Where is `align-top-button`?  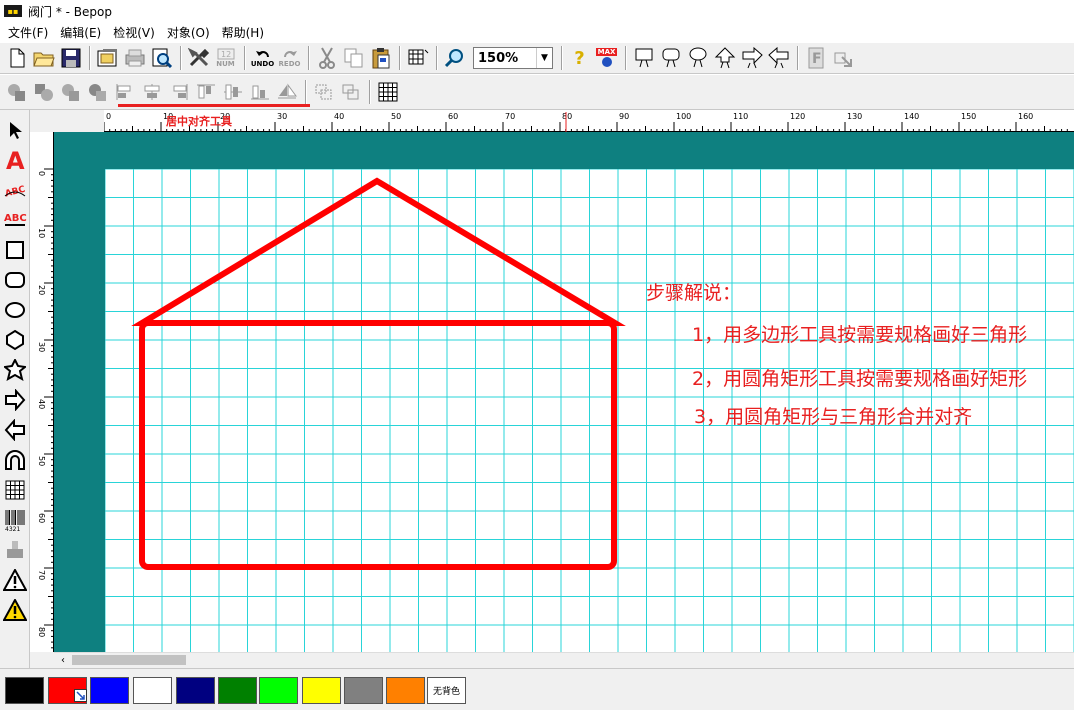
align-top-button is located at coordinates (205, 92).